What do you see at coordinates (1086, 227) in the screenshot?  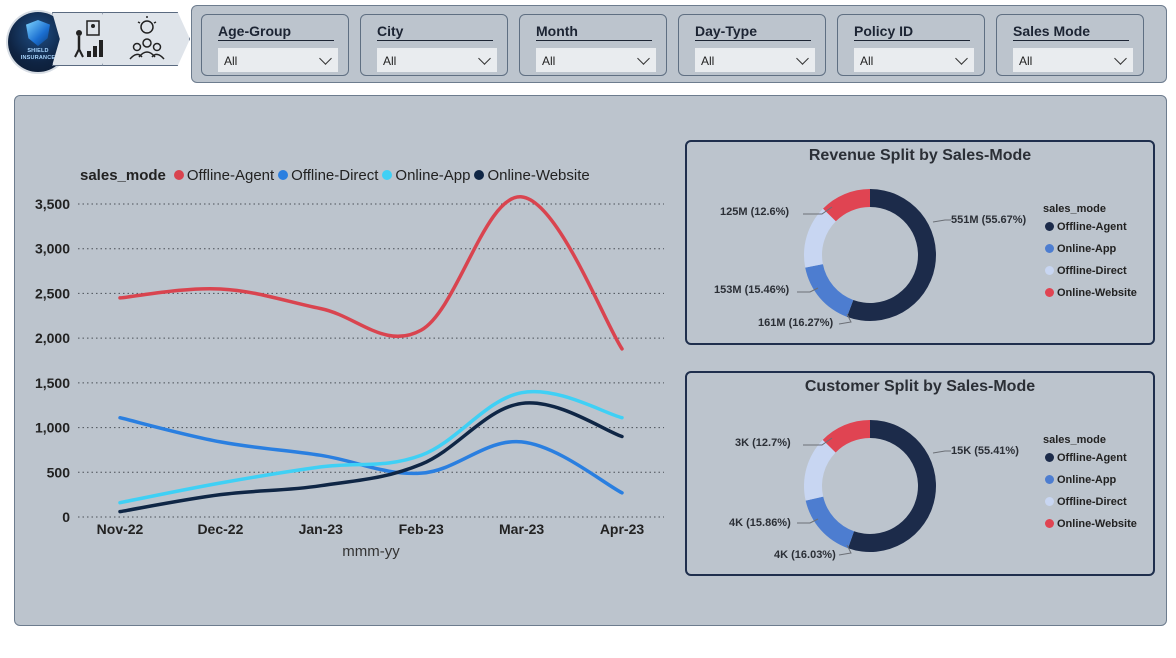 I see `revenue-legend-offline-agent: Offline-Agent` at bounding box center [1086, 227].